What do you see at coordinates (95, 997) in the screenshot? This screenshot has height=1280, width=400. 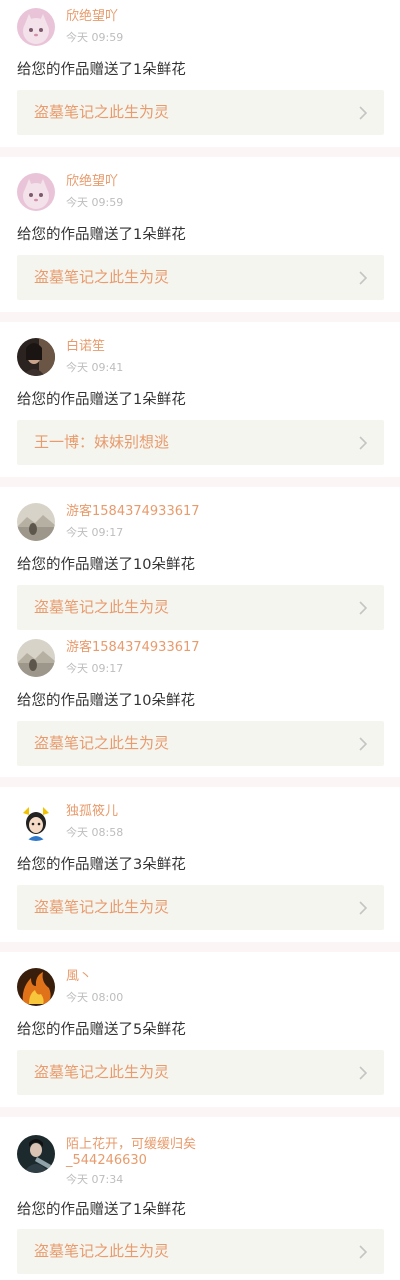 I see `timestamp: 今天 08:00` at bounding box center [95, 997].